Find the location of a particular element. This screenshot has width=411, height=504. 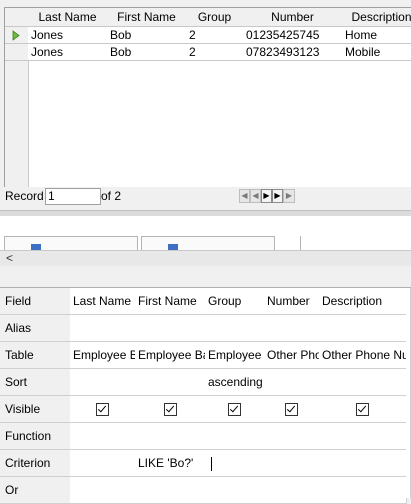

table-cell: 07823493123 is located at coordinates (293, 52).